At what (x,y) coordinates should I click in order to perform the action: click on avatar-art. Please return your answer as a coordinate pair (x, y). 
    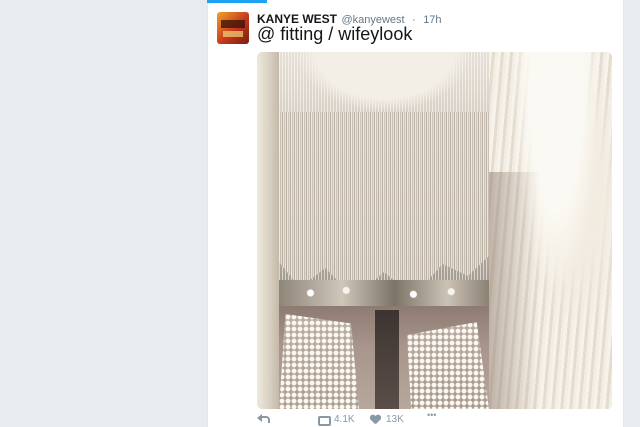
    Looking at the image, I should click on (233, 24).